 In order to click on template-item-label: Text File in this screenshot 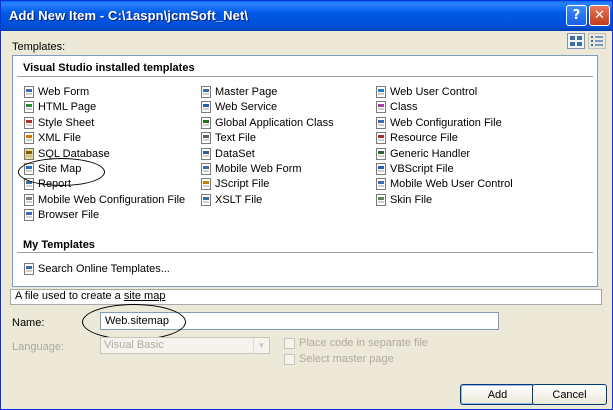, I will do `click(235, 138)`.